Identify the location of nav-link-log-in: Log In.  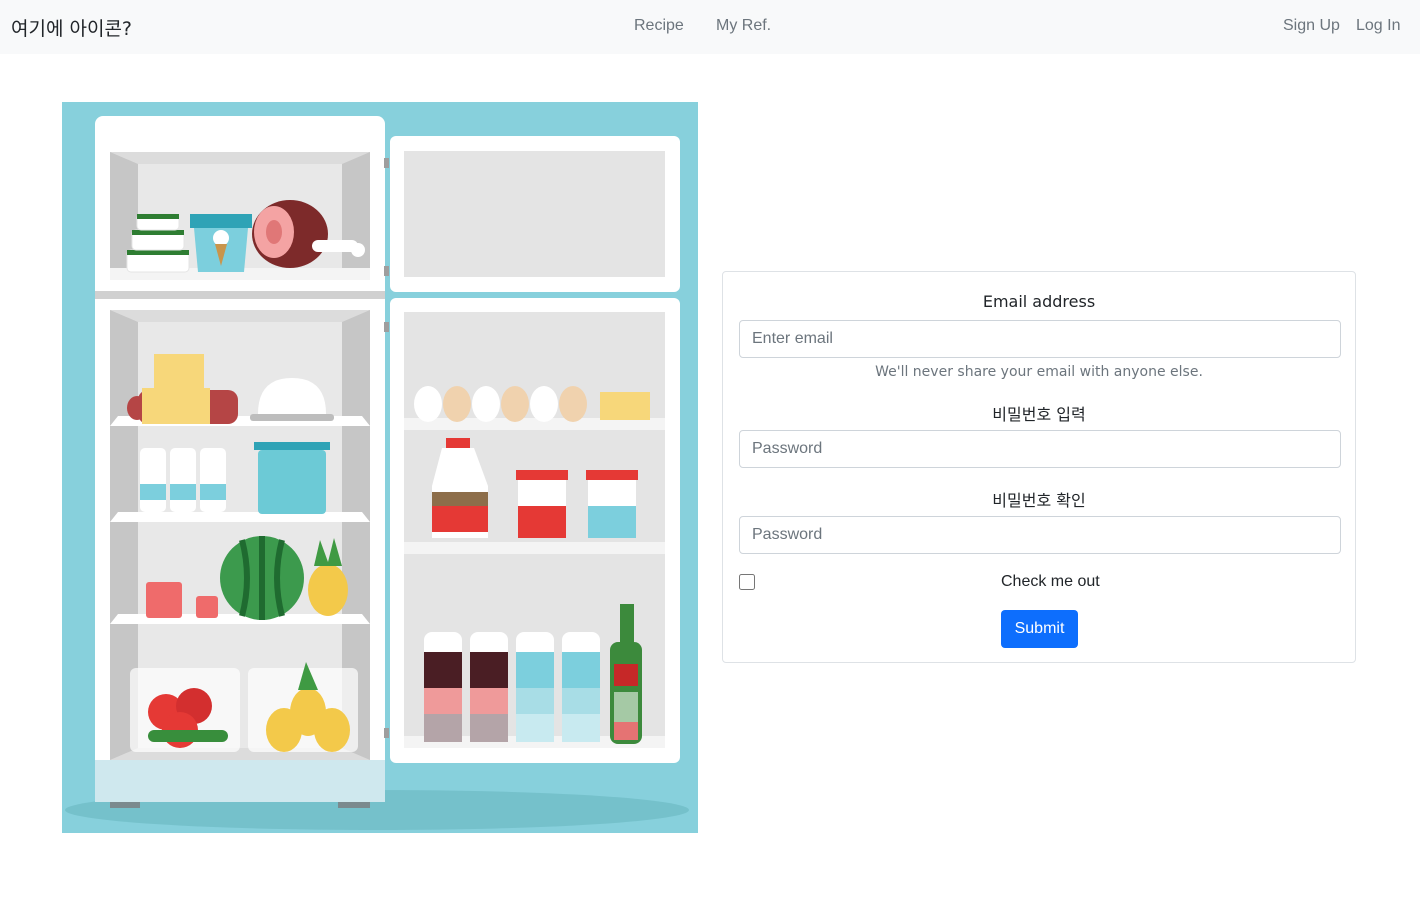
(1378, 26).